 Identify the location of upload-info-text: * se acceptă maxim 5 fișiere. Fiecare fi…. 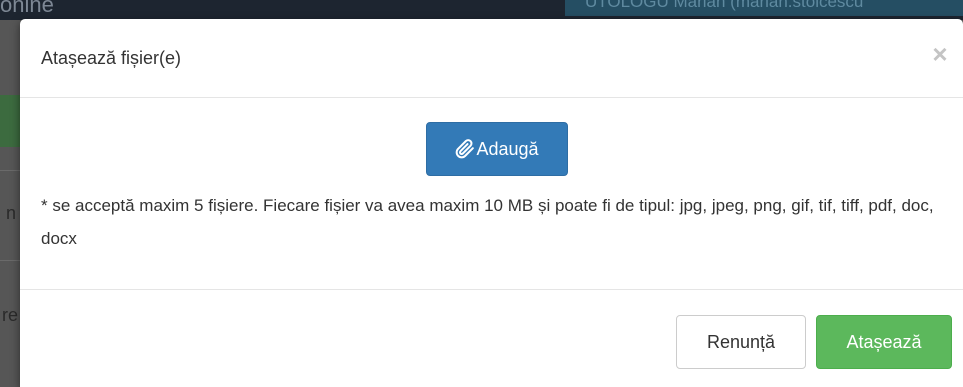
(487, 222).